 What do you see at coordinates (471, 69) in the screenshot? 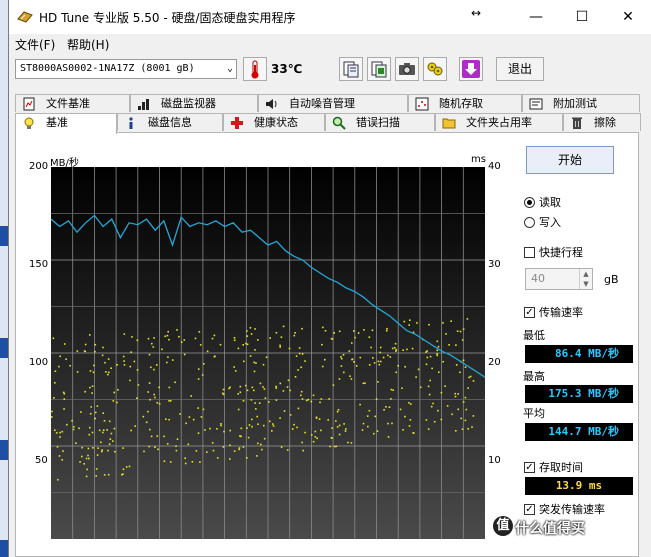
I see `download-icon` at bounding box center [471, 69].